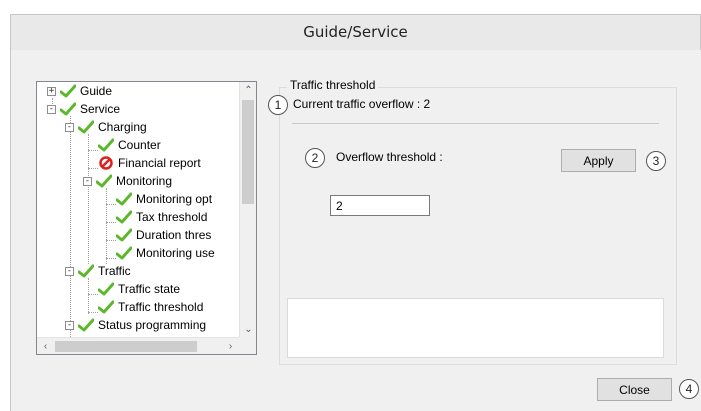  I want to click on tree-item-monitoring-use: Monitoring use, so click(165, 253).